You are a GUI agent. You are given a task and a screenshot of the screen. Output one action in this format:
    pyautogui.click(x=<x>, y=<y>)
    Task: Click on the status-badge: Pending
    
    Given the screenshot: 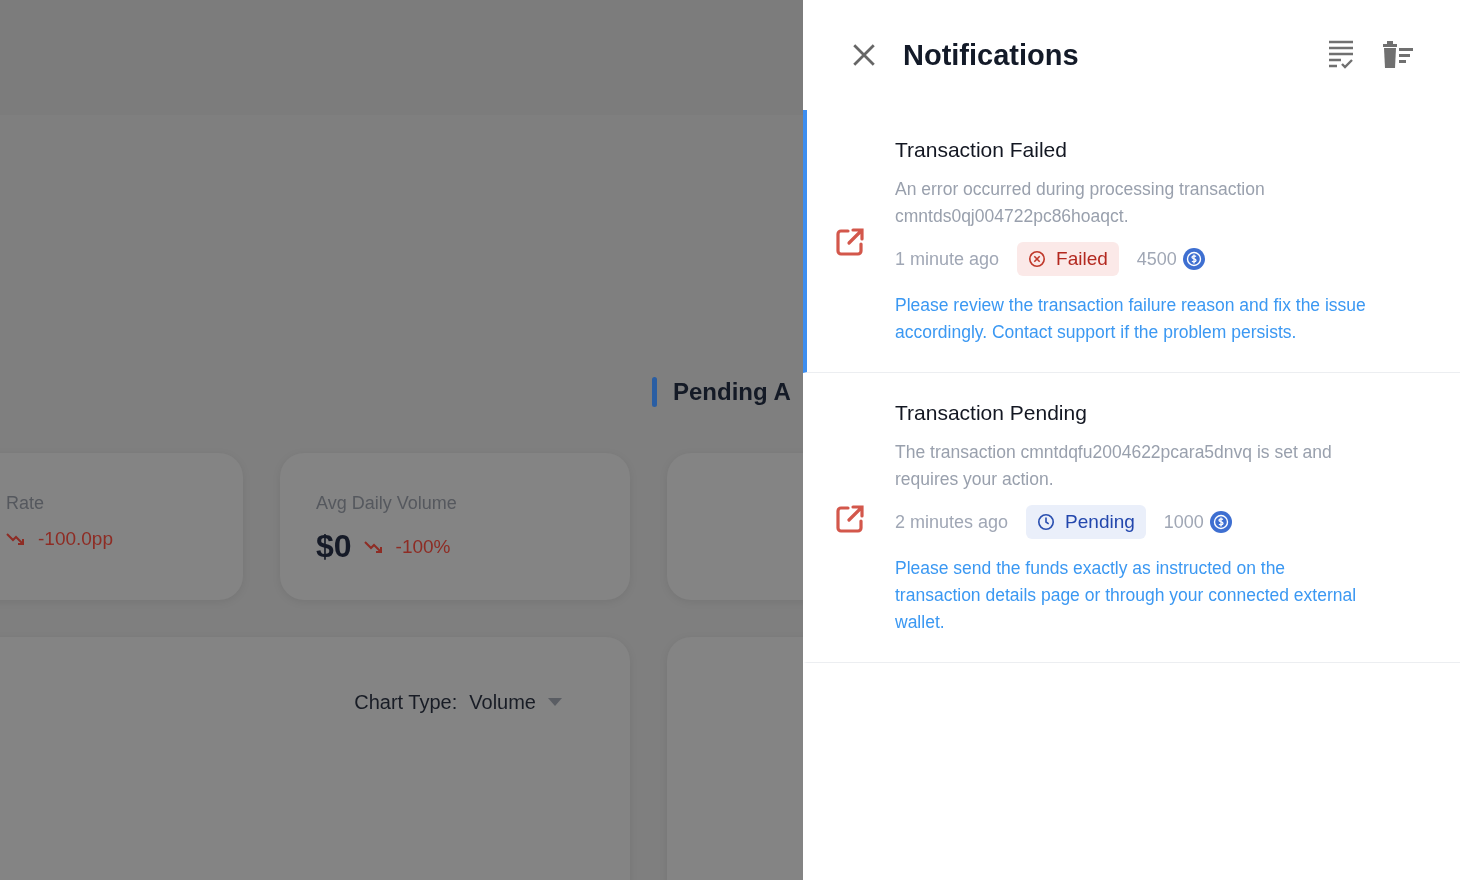 What is the action you would take?
    pyautogui.click(x=1086, y=522)
    